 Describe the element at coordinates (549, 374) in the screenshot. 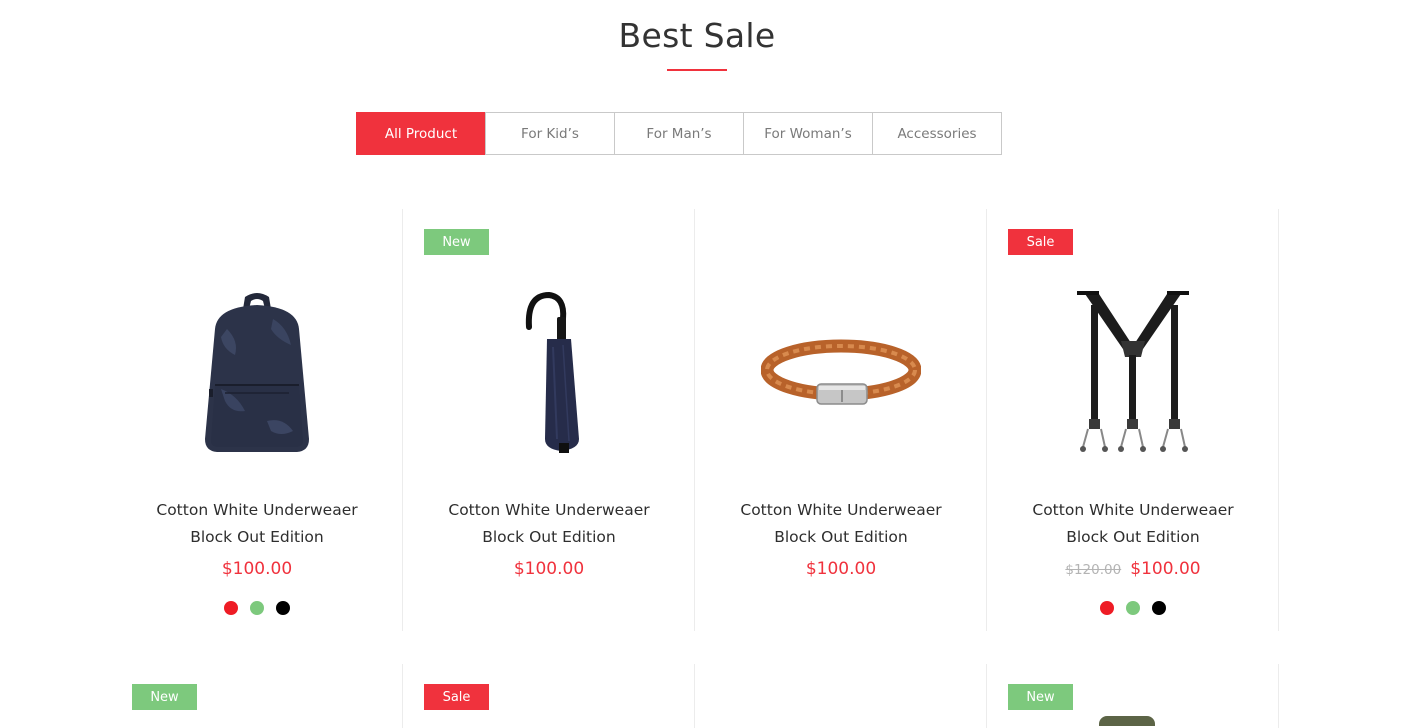

I see `umbrella-image` at that location.